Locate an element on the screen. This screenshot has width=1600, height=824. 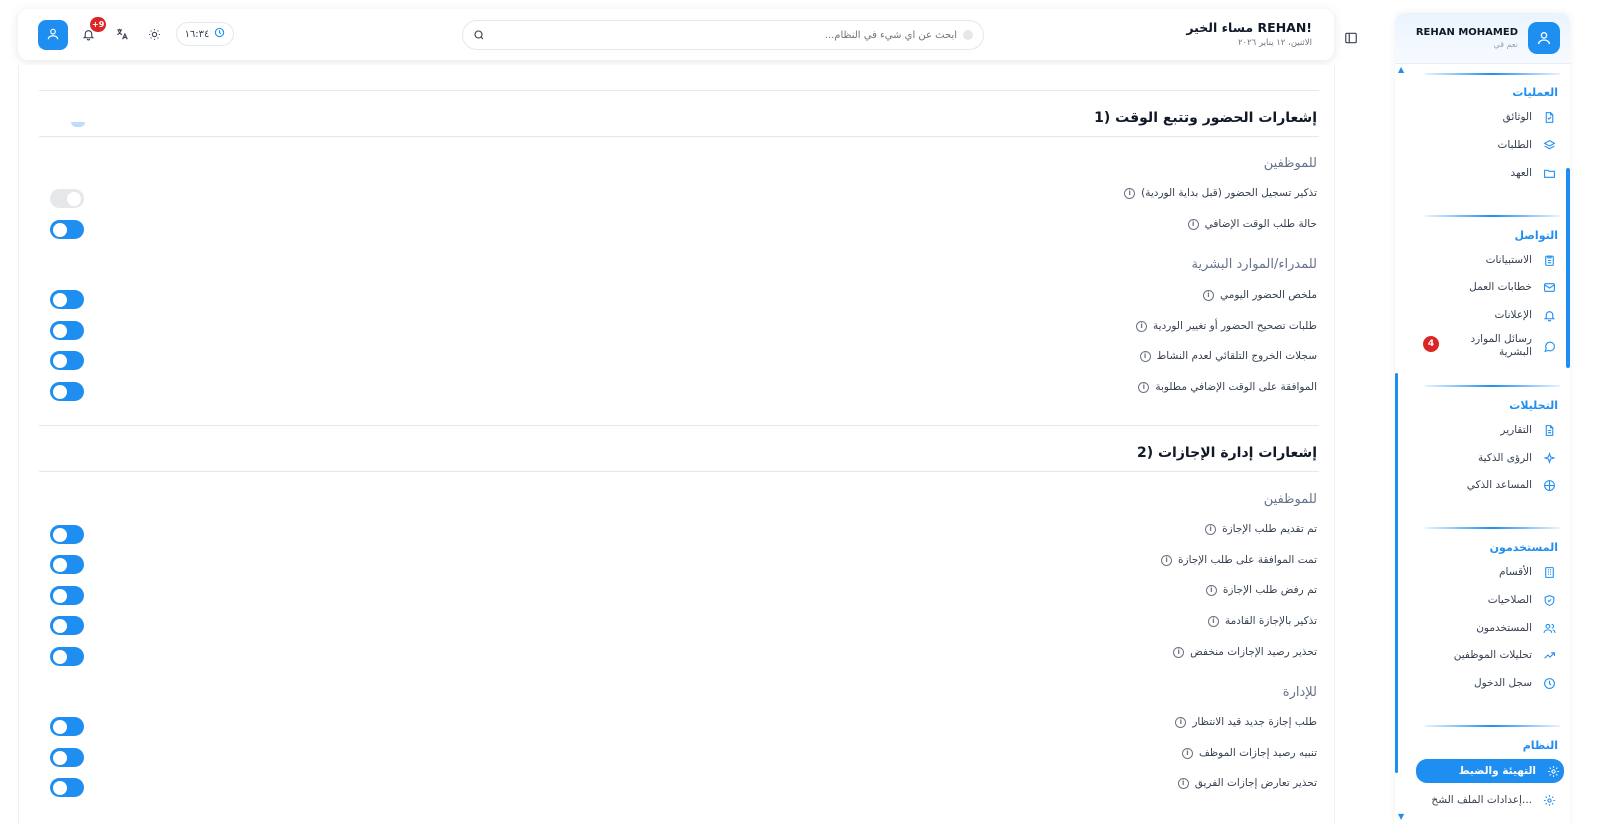
attendance-employees-subtitle: للموظفين is located at coordinates (1290, 163).